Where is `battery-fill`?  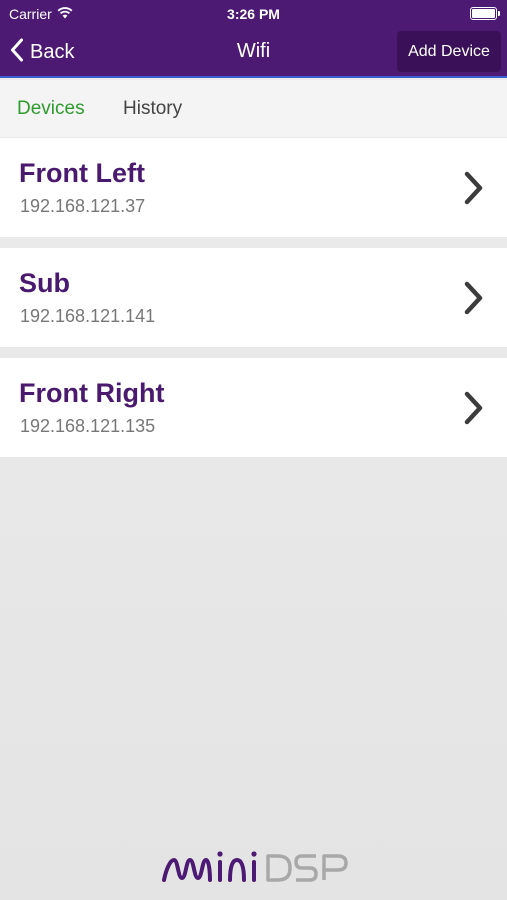
battery-fill is located at coordinates (483, 13).